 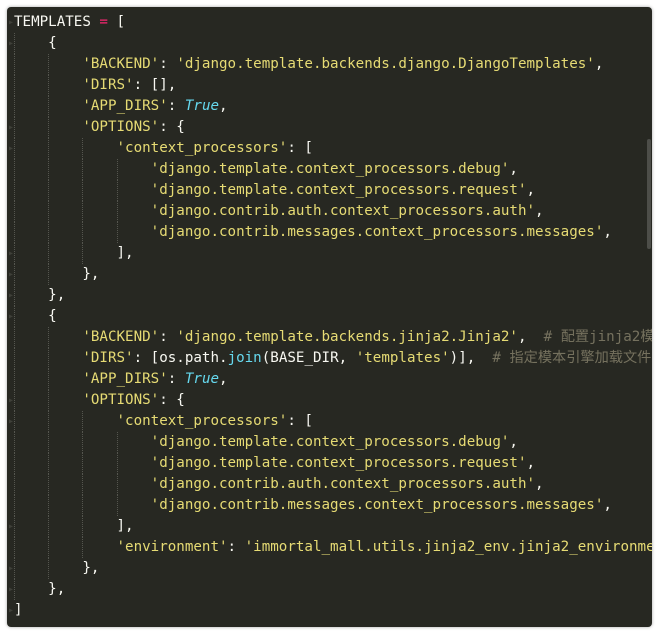 What do you see at coordinates (329, 610) in the screenshot?
I see `code-line: ▸]` at bounding box center [329, 610].